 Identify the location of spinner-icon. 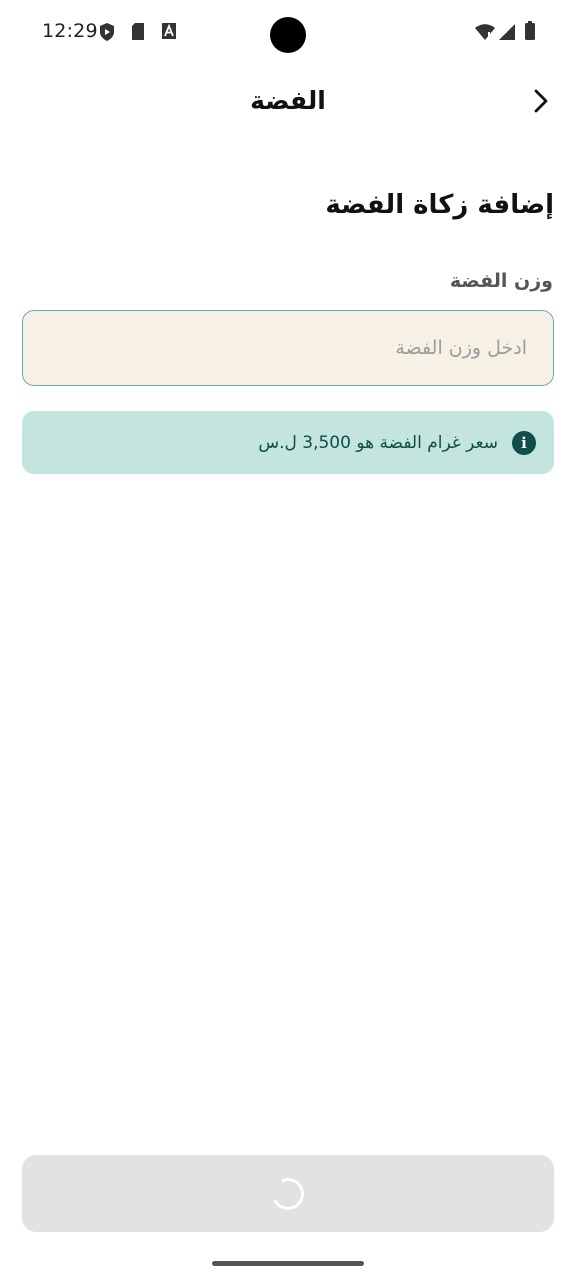
(288, 1193).